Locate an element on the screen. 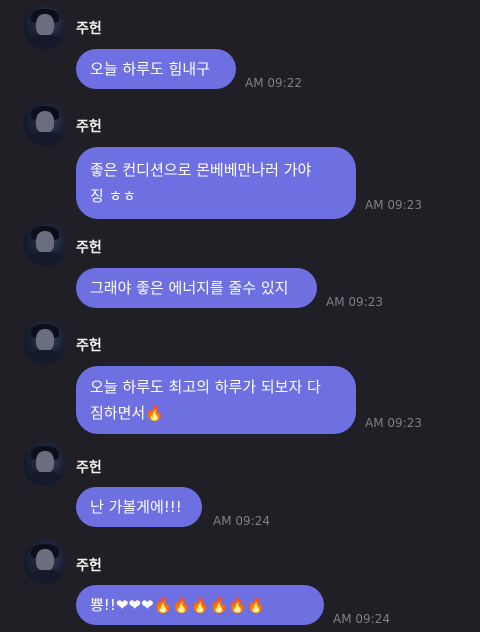  message-bubble: 오늘 하루도 최고의 하루가 되보자 다 짐하면서🔥 is located at coordinates (216, 400).